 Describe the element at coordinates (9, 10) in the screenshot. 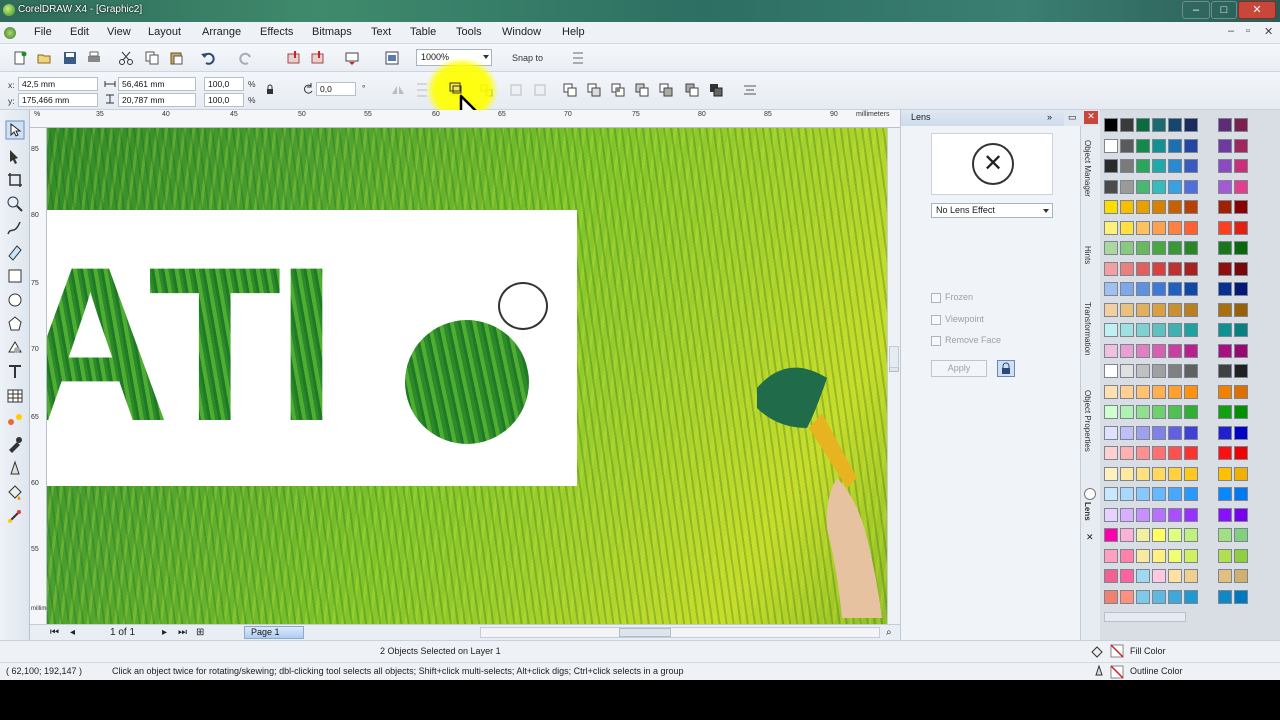

I see `coreldraw-app-icon` at that location.